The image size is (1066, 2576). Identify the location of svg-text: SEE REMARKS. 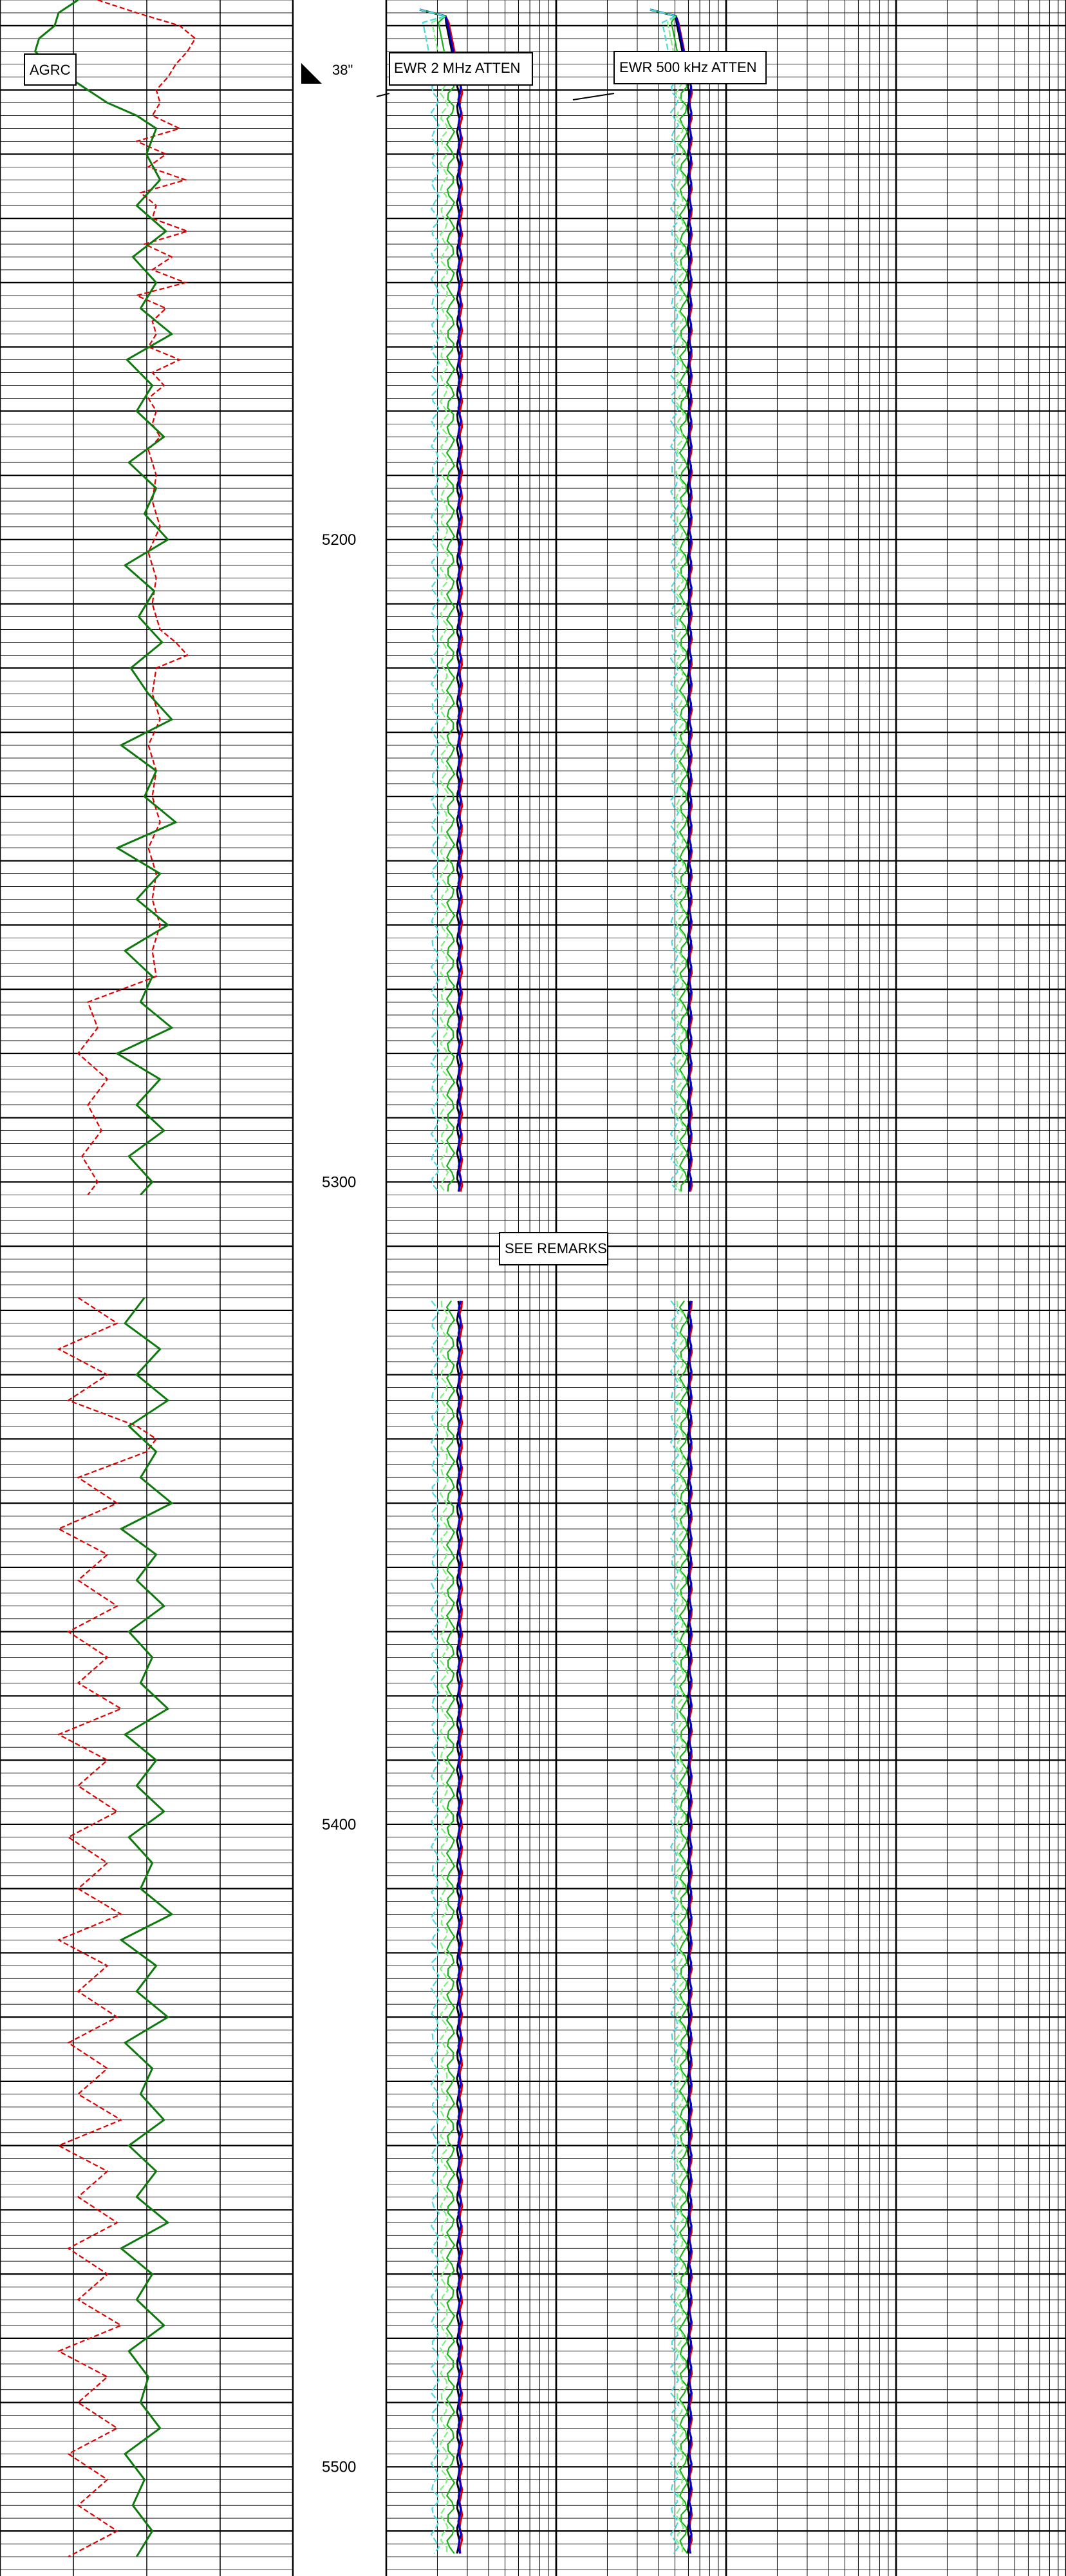
(556, 1248).